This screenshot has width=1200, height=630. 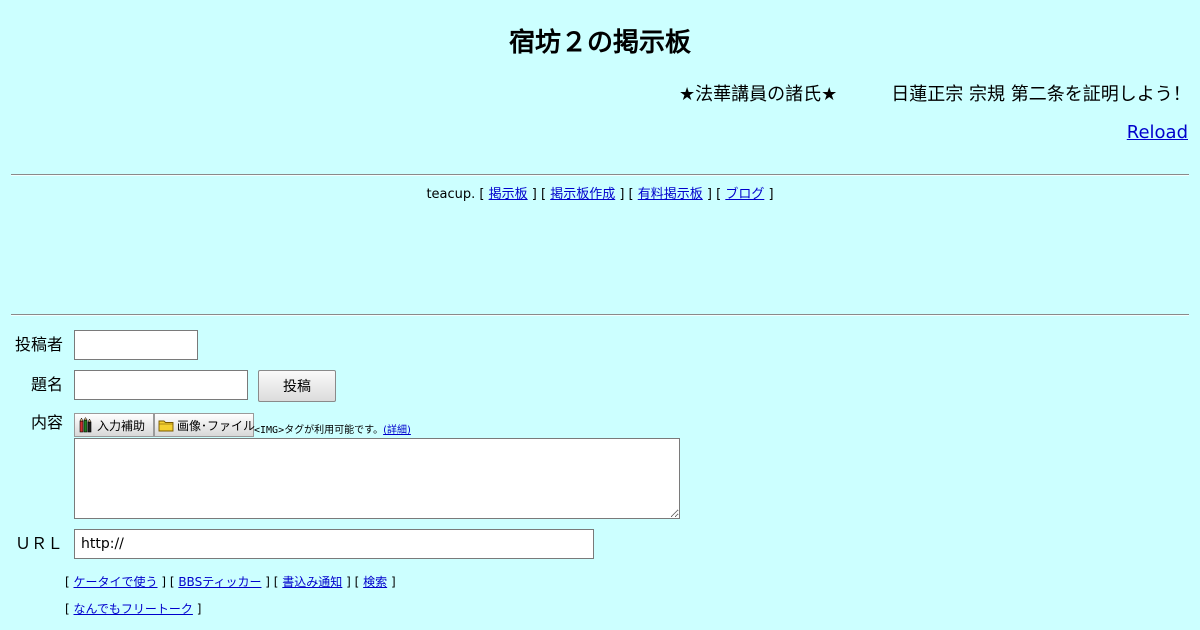 I want to click on bottom-links-row-2: [ なんでもフリートーク ], so click(x=133, y=609).